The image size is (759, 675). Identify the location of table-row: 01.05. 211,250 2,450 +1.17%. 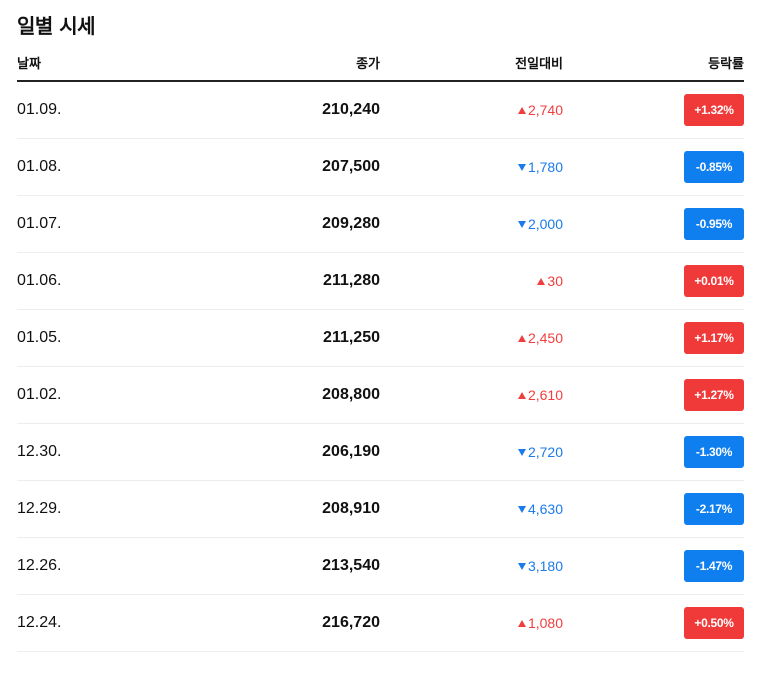
(380, 338).